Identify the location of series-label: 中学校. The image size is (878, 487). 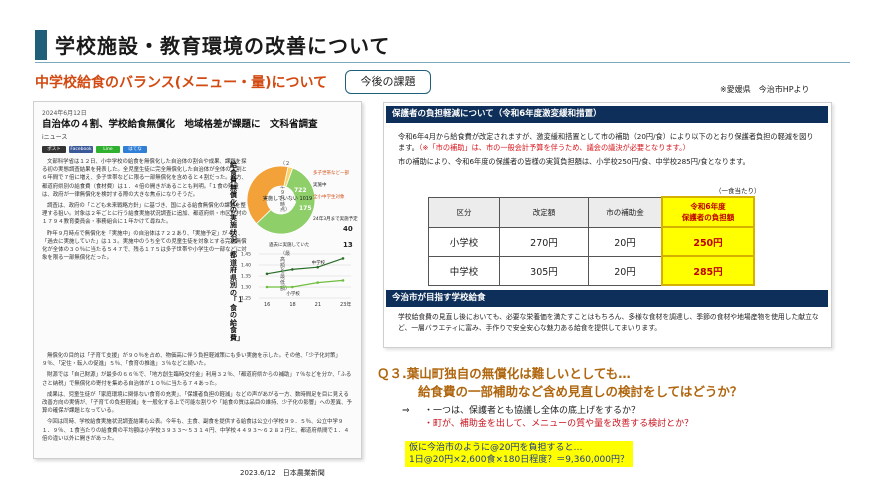
(319, 262).